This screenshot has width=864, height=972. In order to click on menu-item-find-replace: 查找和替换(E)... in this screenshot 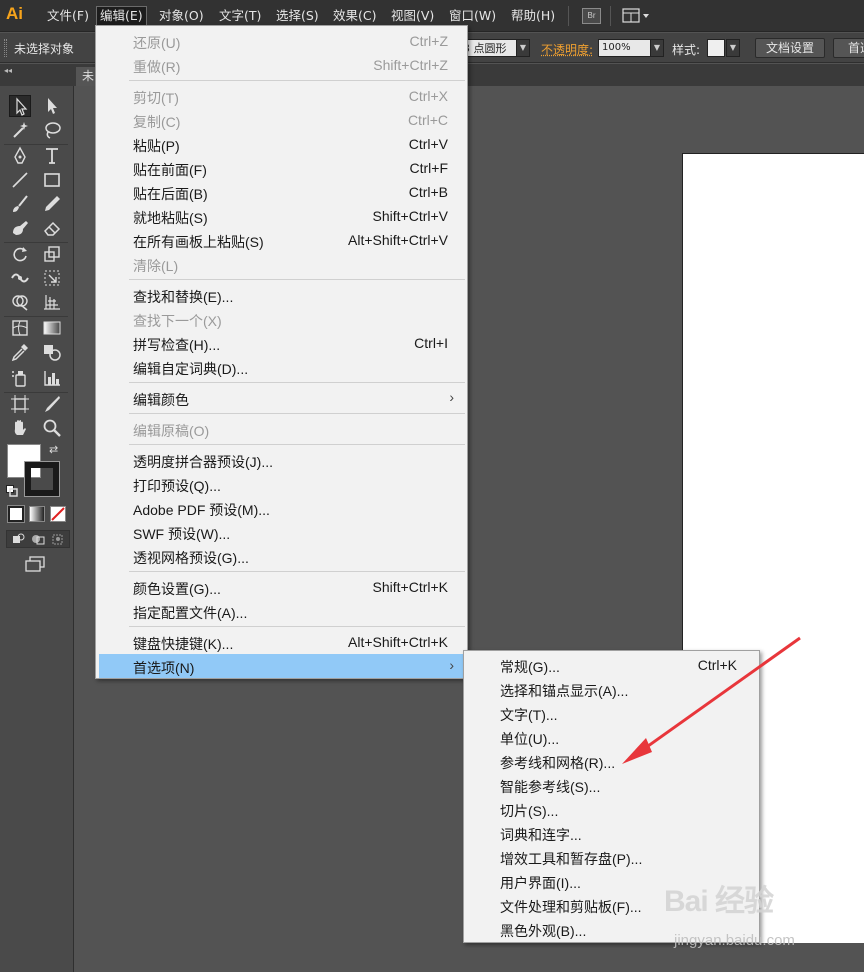, I will do `click(281, 295)`.